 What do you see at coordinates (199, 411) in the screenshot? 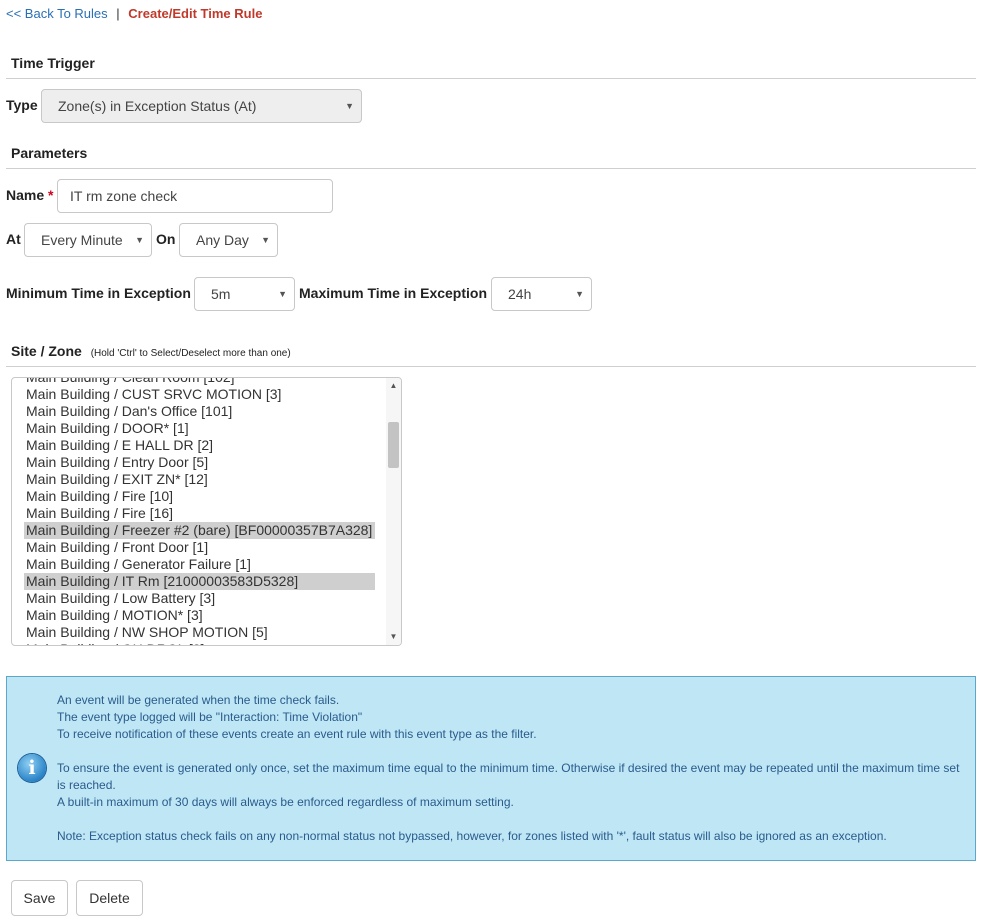
I see `zone-option: Main Building / Dan's Office [101]` at bounding box center [199, 411].